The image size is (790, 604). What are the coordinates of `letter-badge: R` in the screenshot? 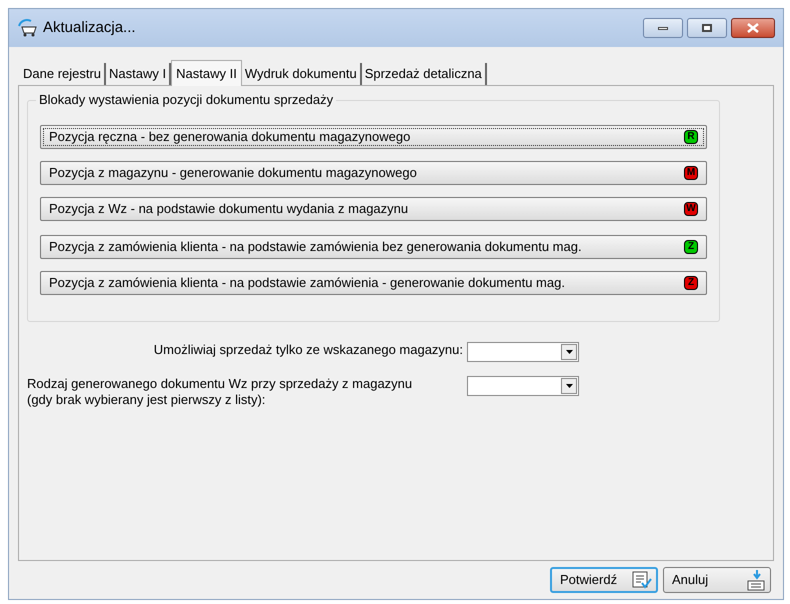 It's located at (691, 137).